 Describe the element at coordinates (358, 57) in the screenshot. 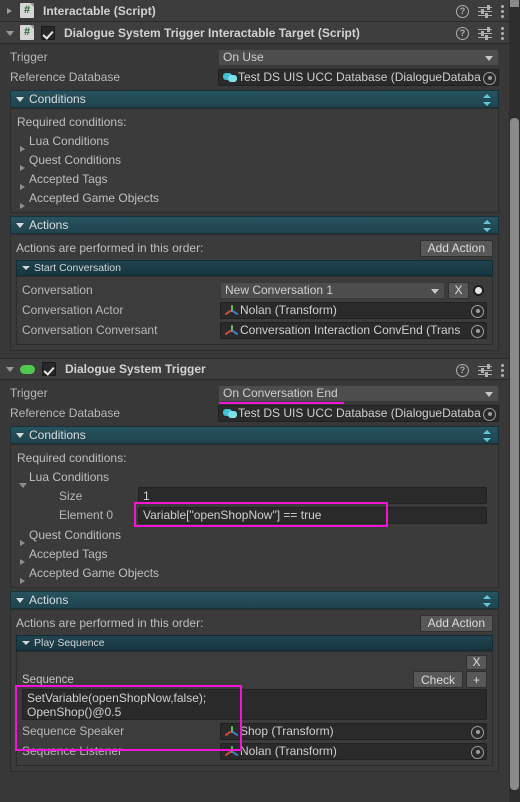

I see `trigger-dropdown: On Use` at that location.